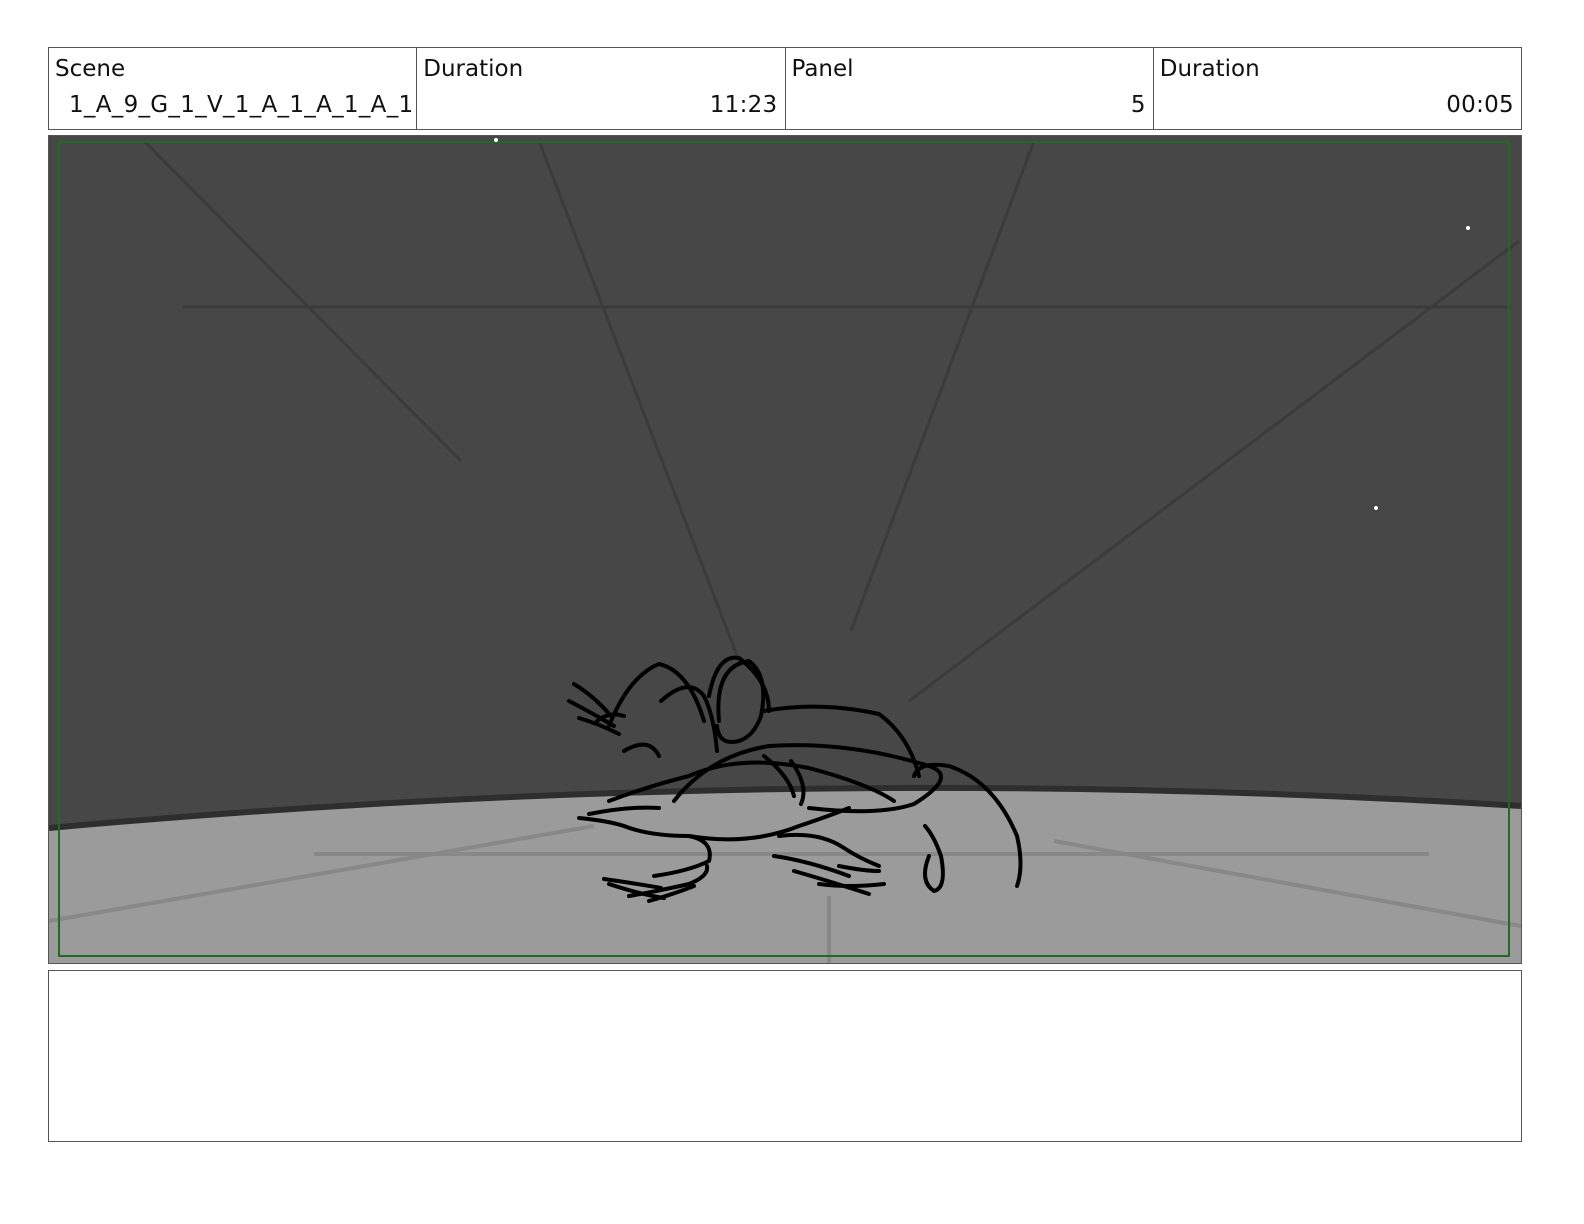 This screenshot has width=1584, height=1224. Describe the element at coordinates (785, 875) in the screenshot. I see `ground-plane` at that location.